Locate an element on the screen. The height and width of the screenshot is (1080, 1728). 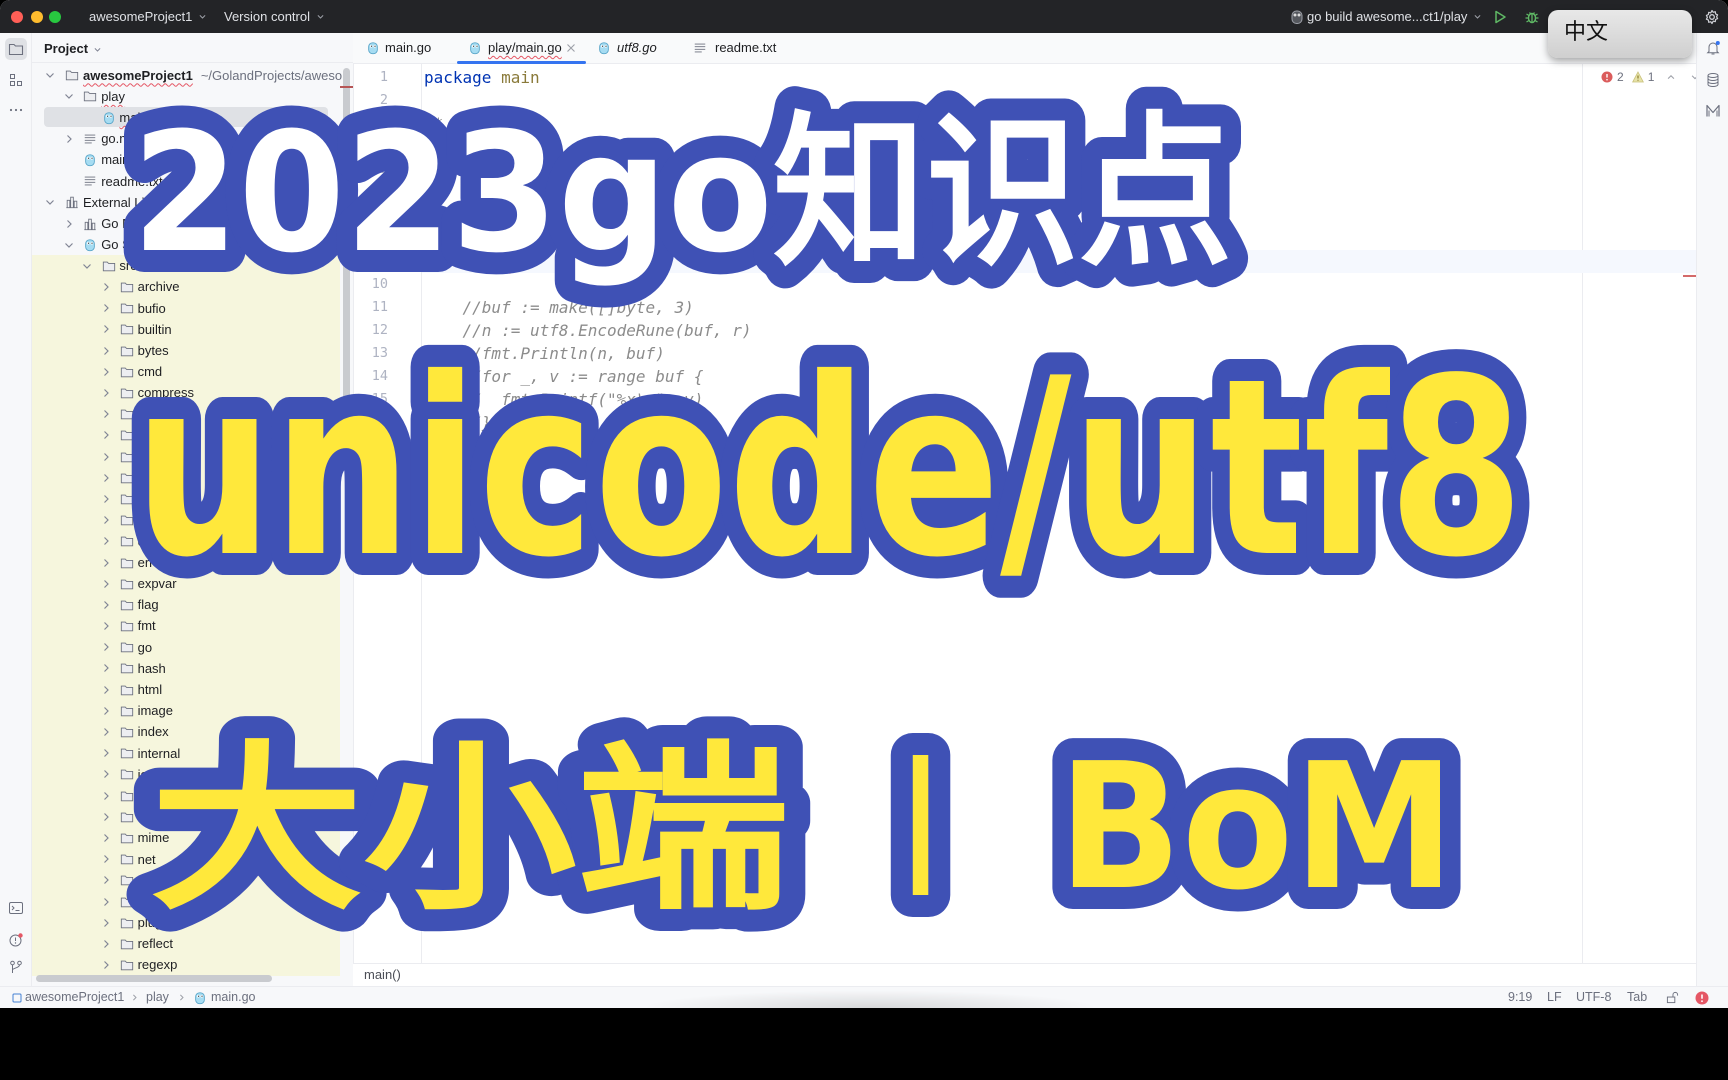
line-number: 14 is located at coordinates (370, 376).